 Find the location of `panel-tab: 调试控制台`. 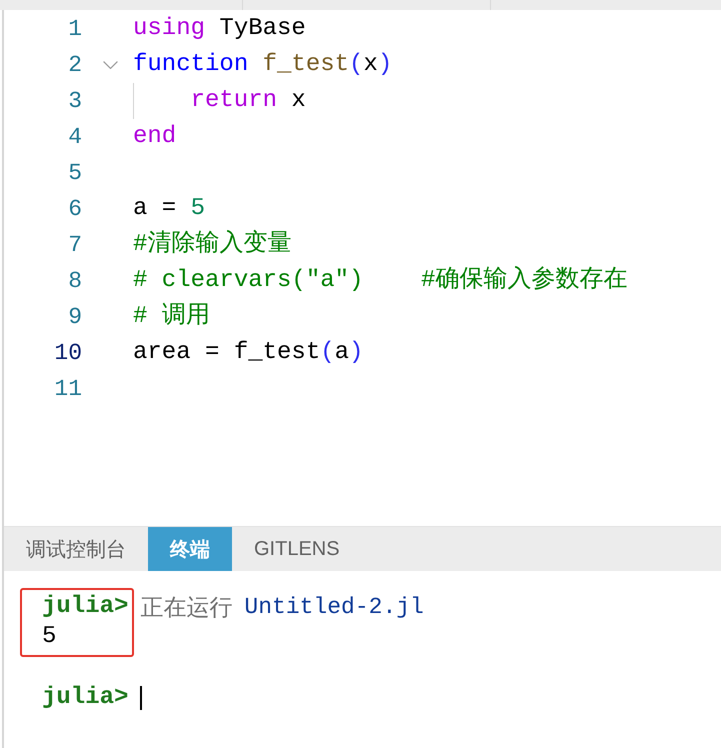

panel-tab: 调试控制台 is located at coordinates (76, 549).